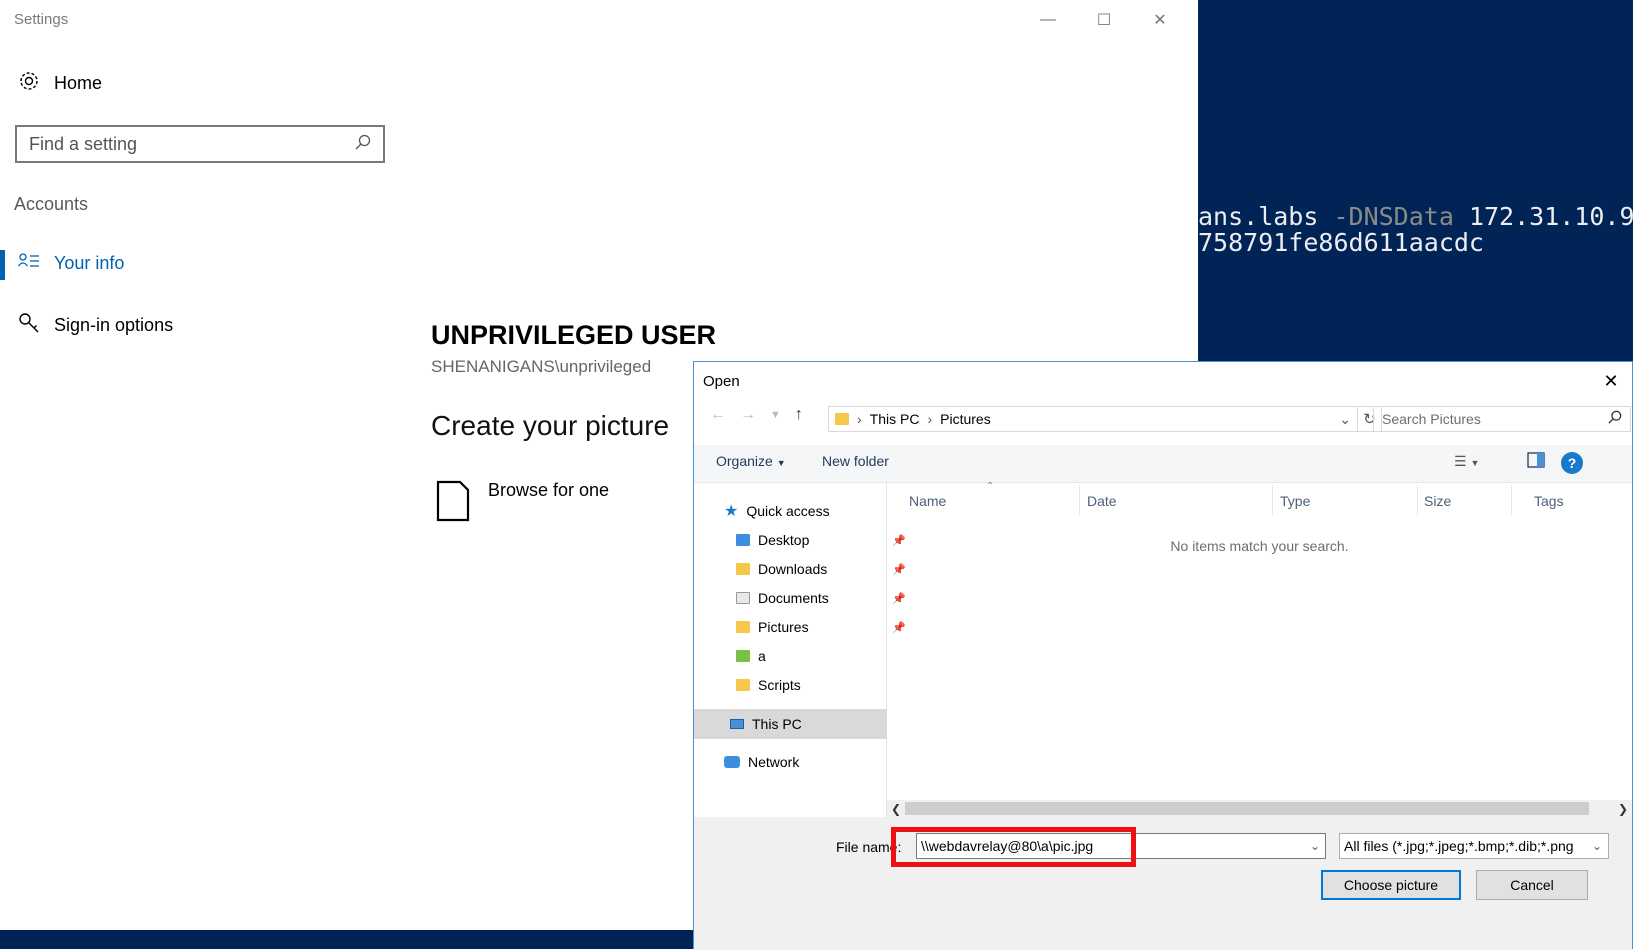  I want to click on window-title: Settings, so click(41, 19).